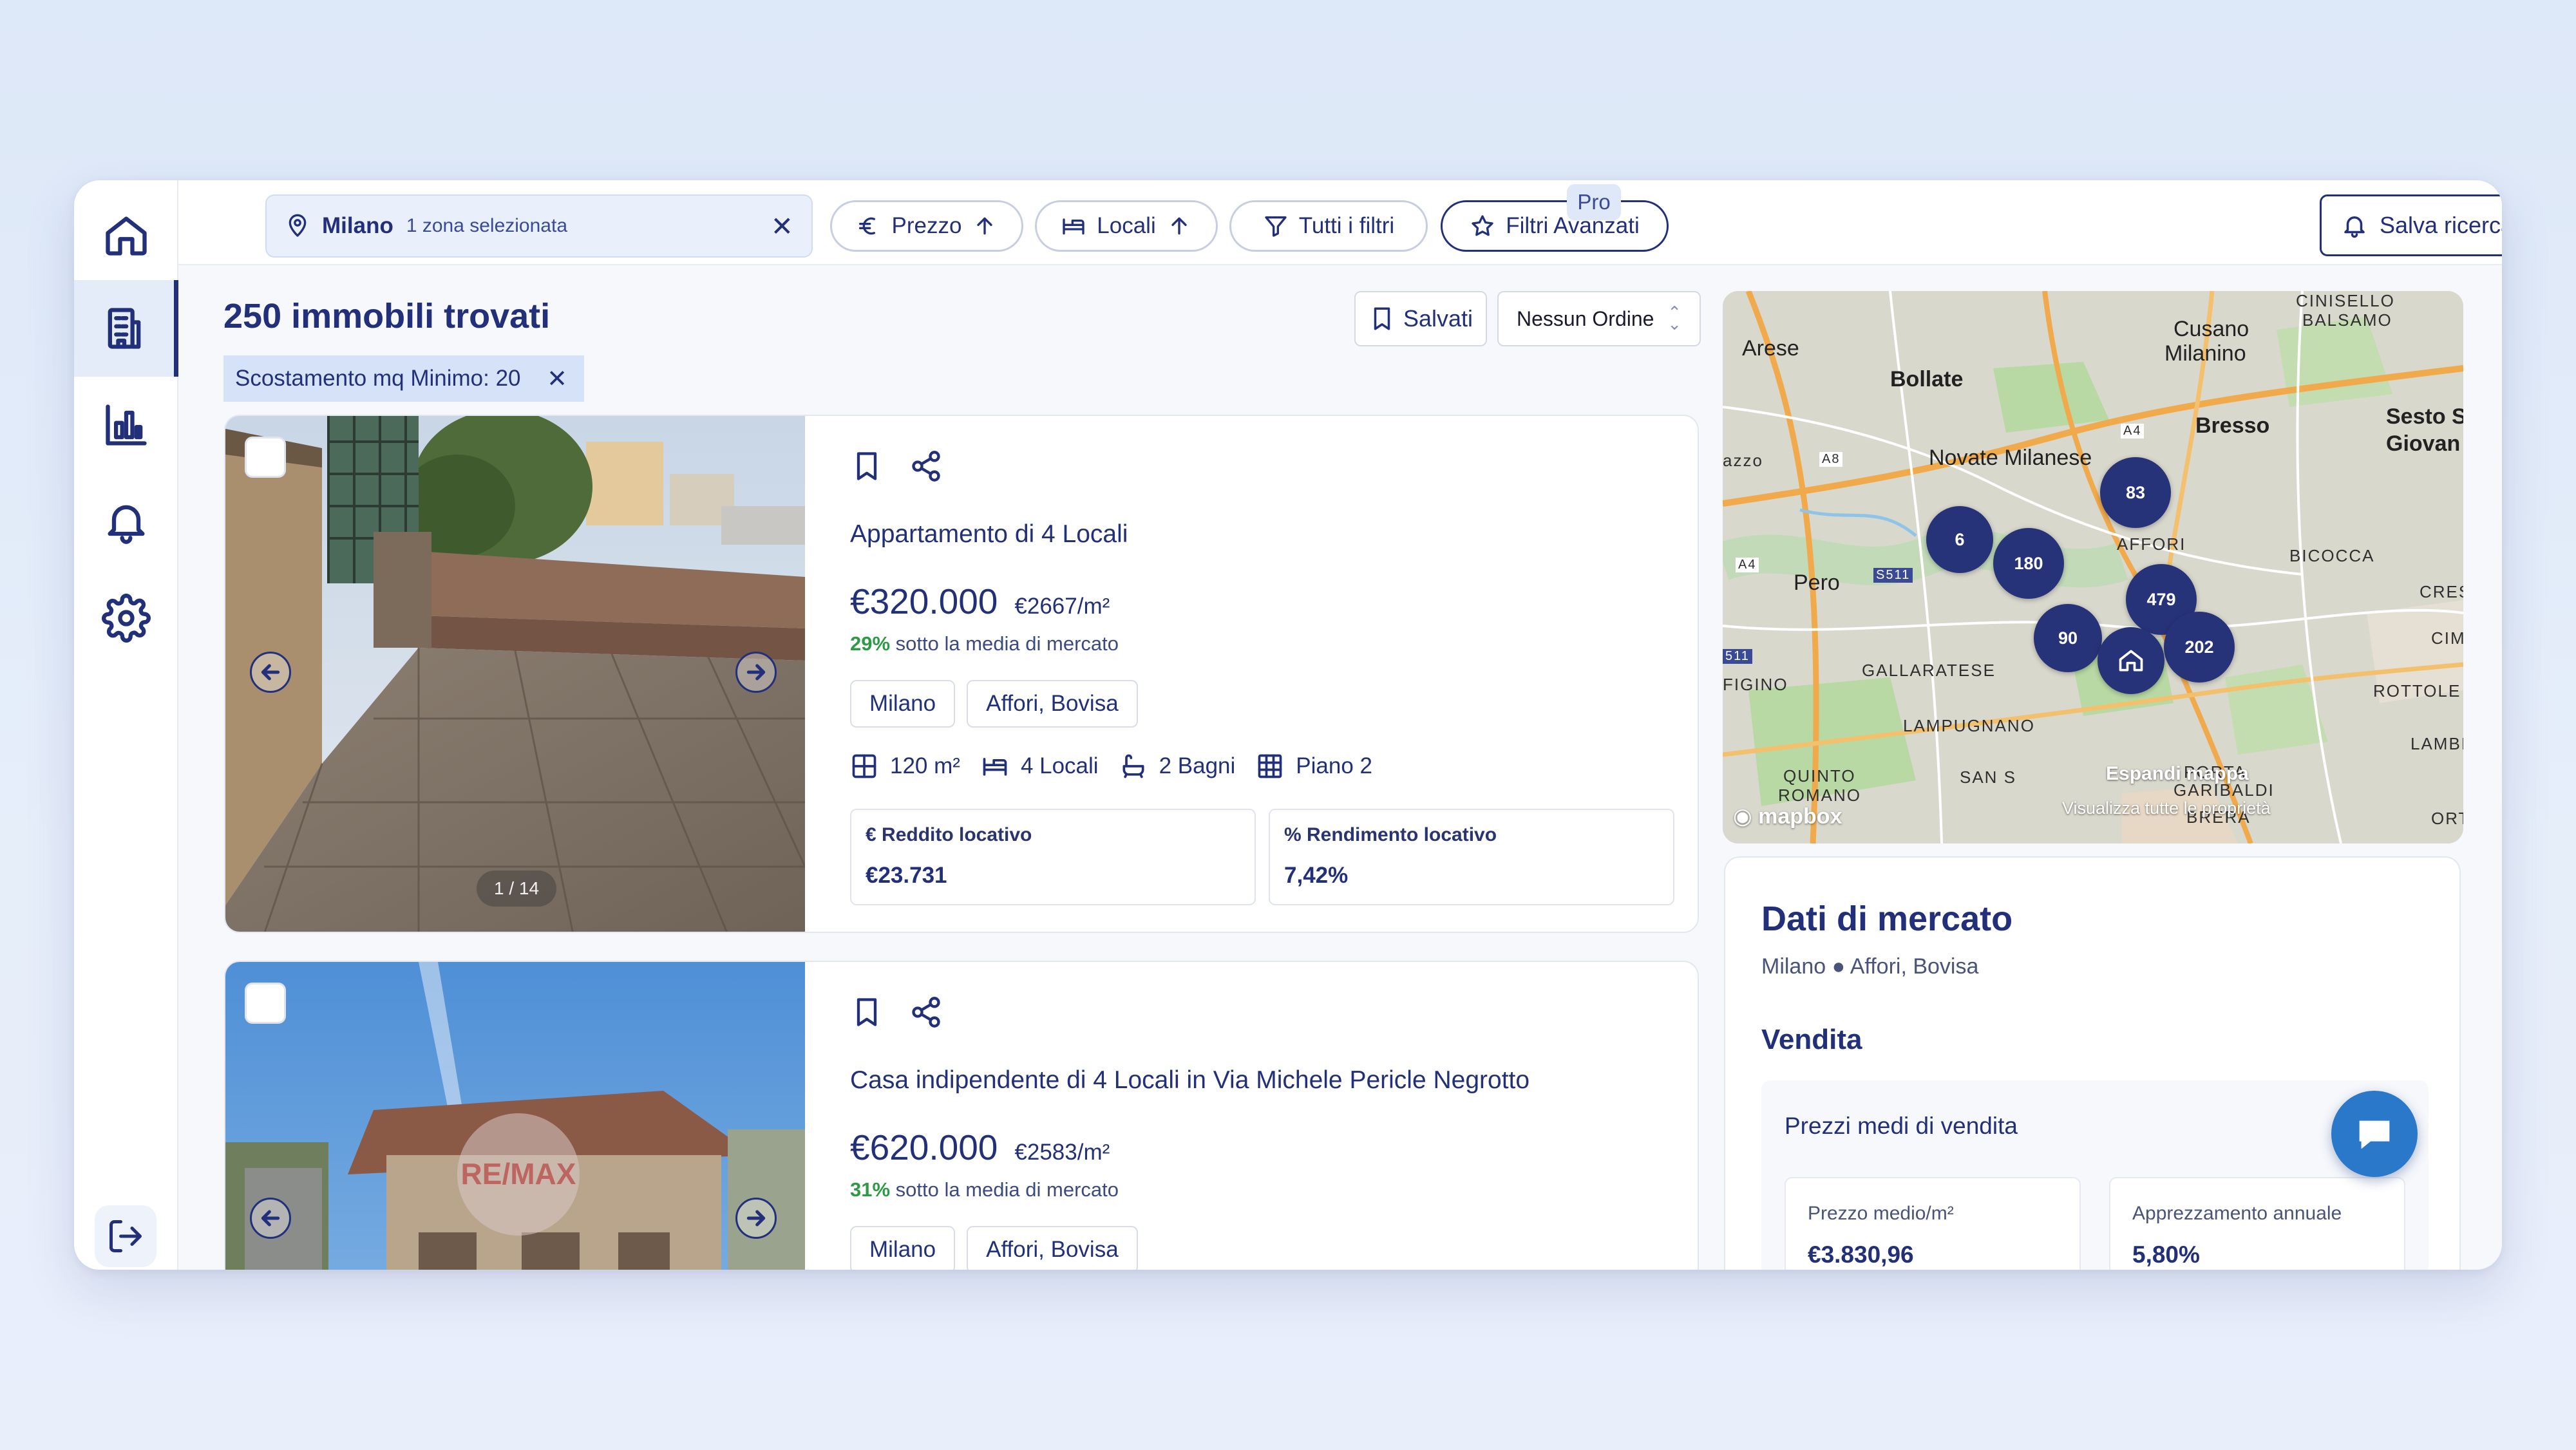 The width and height of the screenshot is (2576, 1450). I want to click on home-icon, so click(2131, 661).